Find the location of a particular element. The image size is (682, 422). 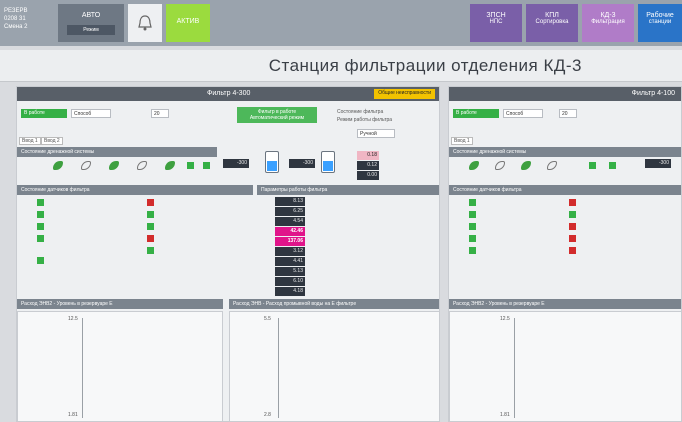

workstations-button: Рабочие станции is located at coordinates (660, 23).